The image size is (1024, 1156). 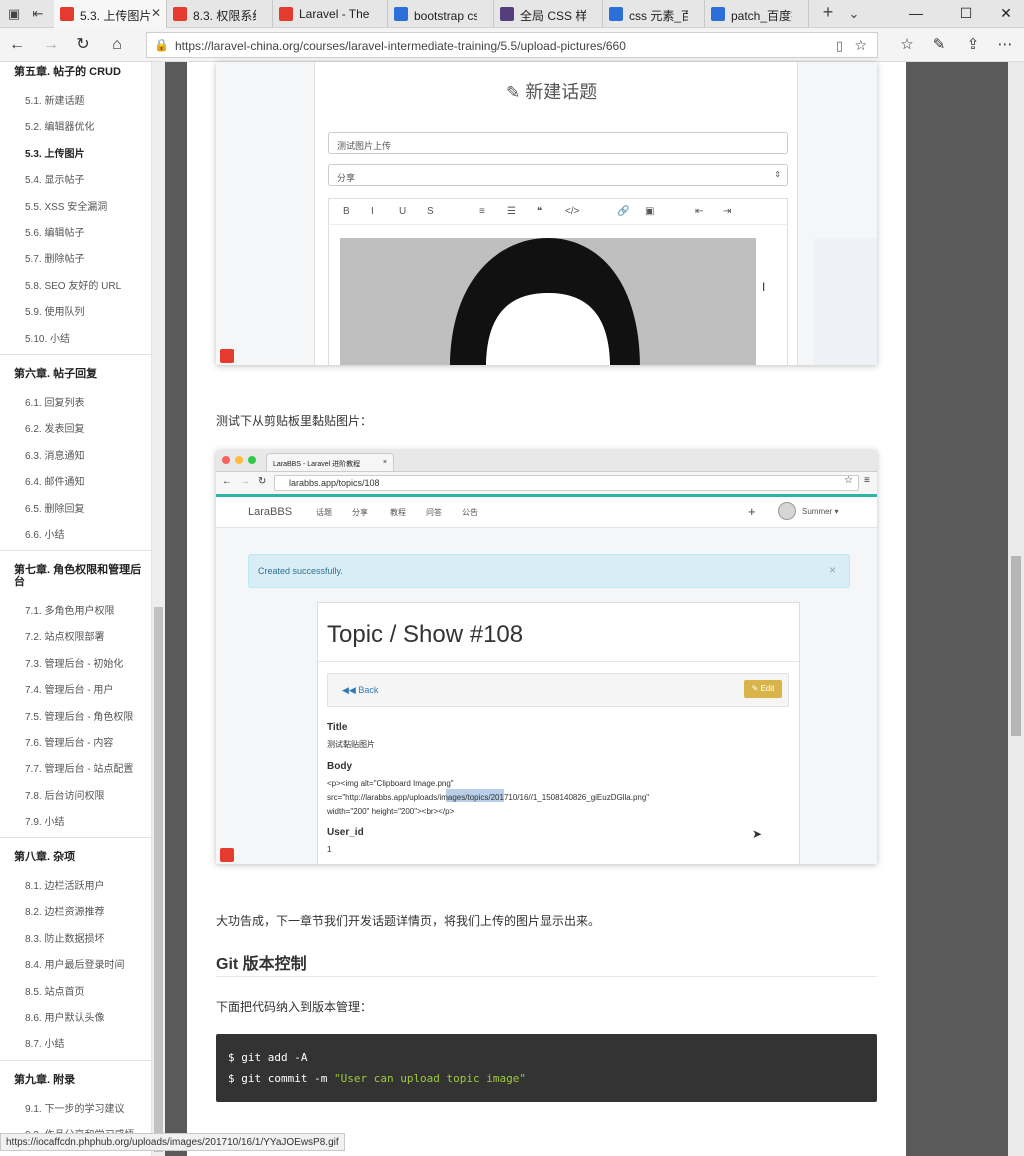 I want to click on browser-tab: 5.3. 上传图片 ✕, so click(x=110, y=14).